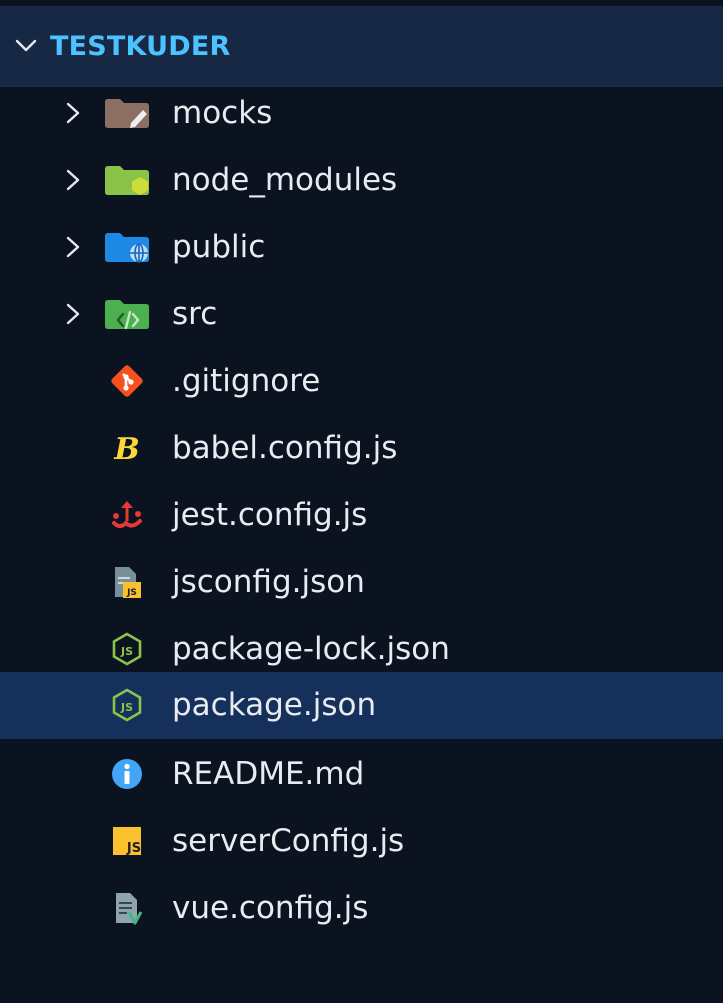 The image size is (723, 1003). I want to click on tree-item-public: public, so click(361, 247).